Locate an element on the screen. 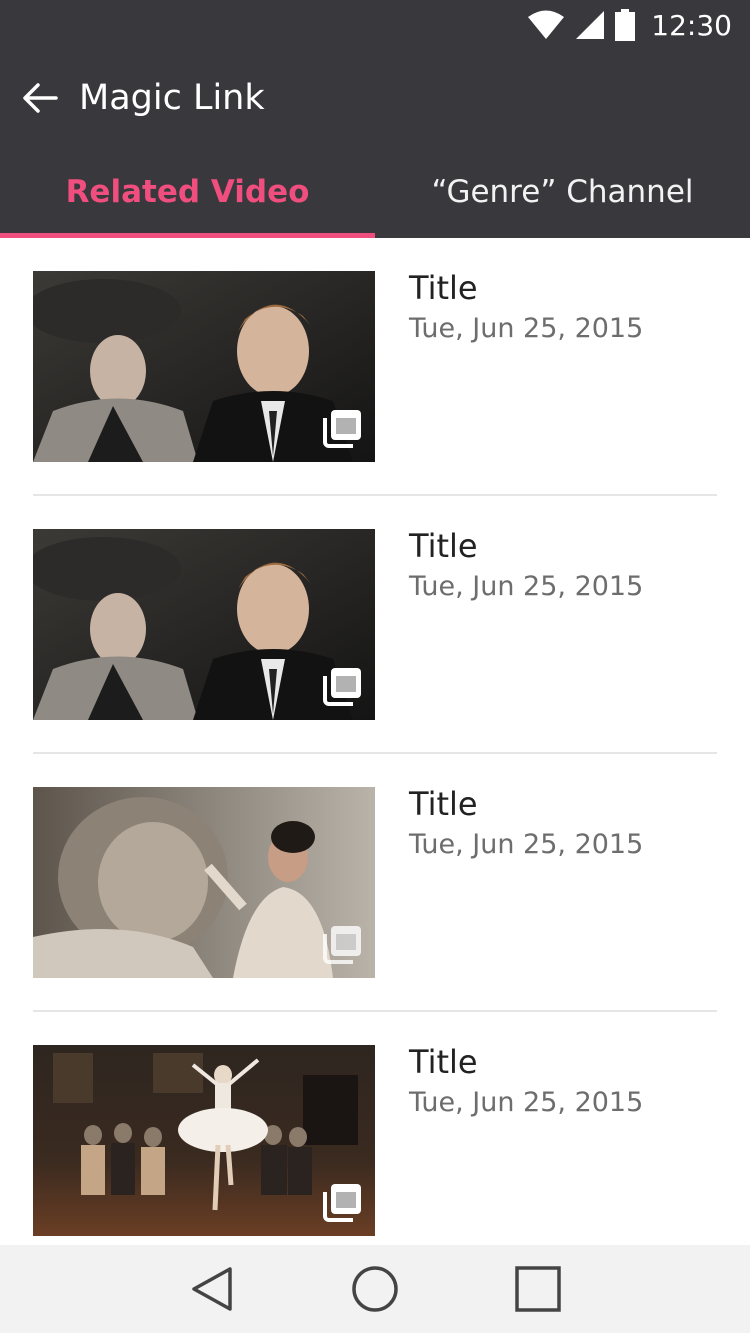 Image resolution: width=750 pixels, height=1333 pixels. arrow-left-icon is located at coordinates (40, 98).